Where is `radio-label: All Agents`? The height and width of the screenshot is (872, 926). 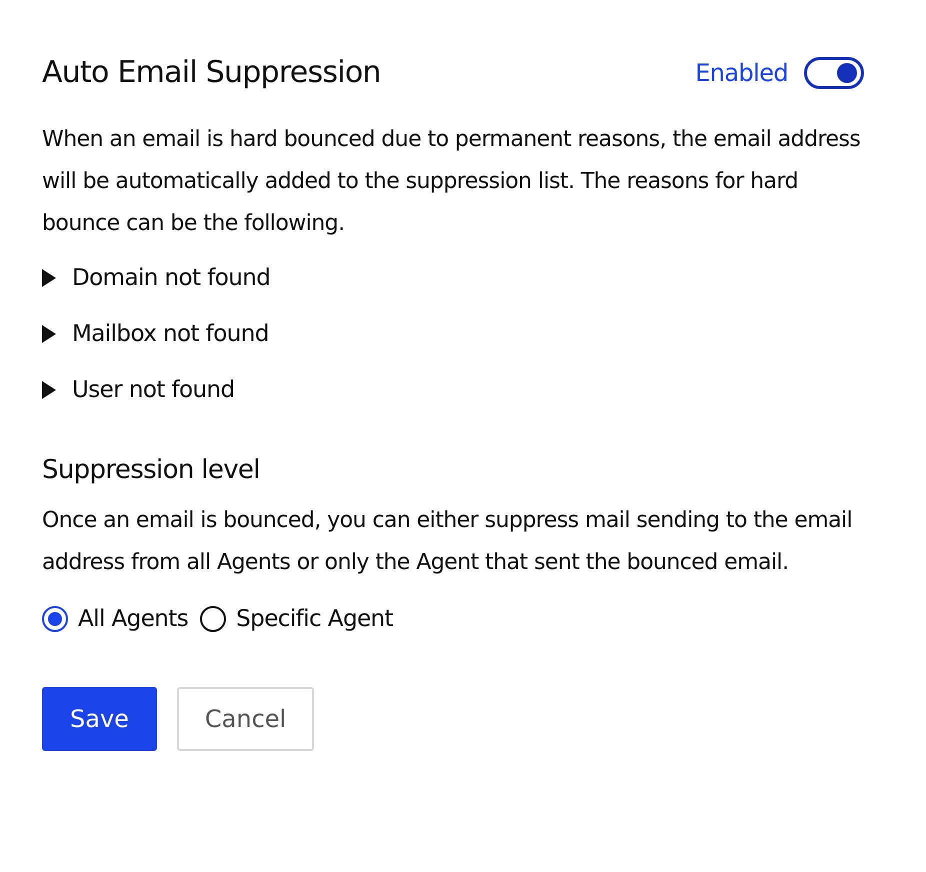
radio-label: All Agents is located at coordinates (133, 619).